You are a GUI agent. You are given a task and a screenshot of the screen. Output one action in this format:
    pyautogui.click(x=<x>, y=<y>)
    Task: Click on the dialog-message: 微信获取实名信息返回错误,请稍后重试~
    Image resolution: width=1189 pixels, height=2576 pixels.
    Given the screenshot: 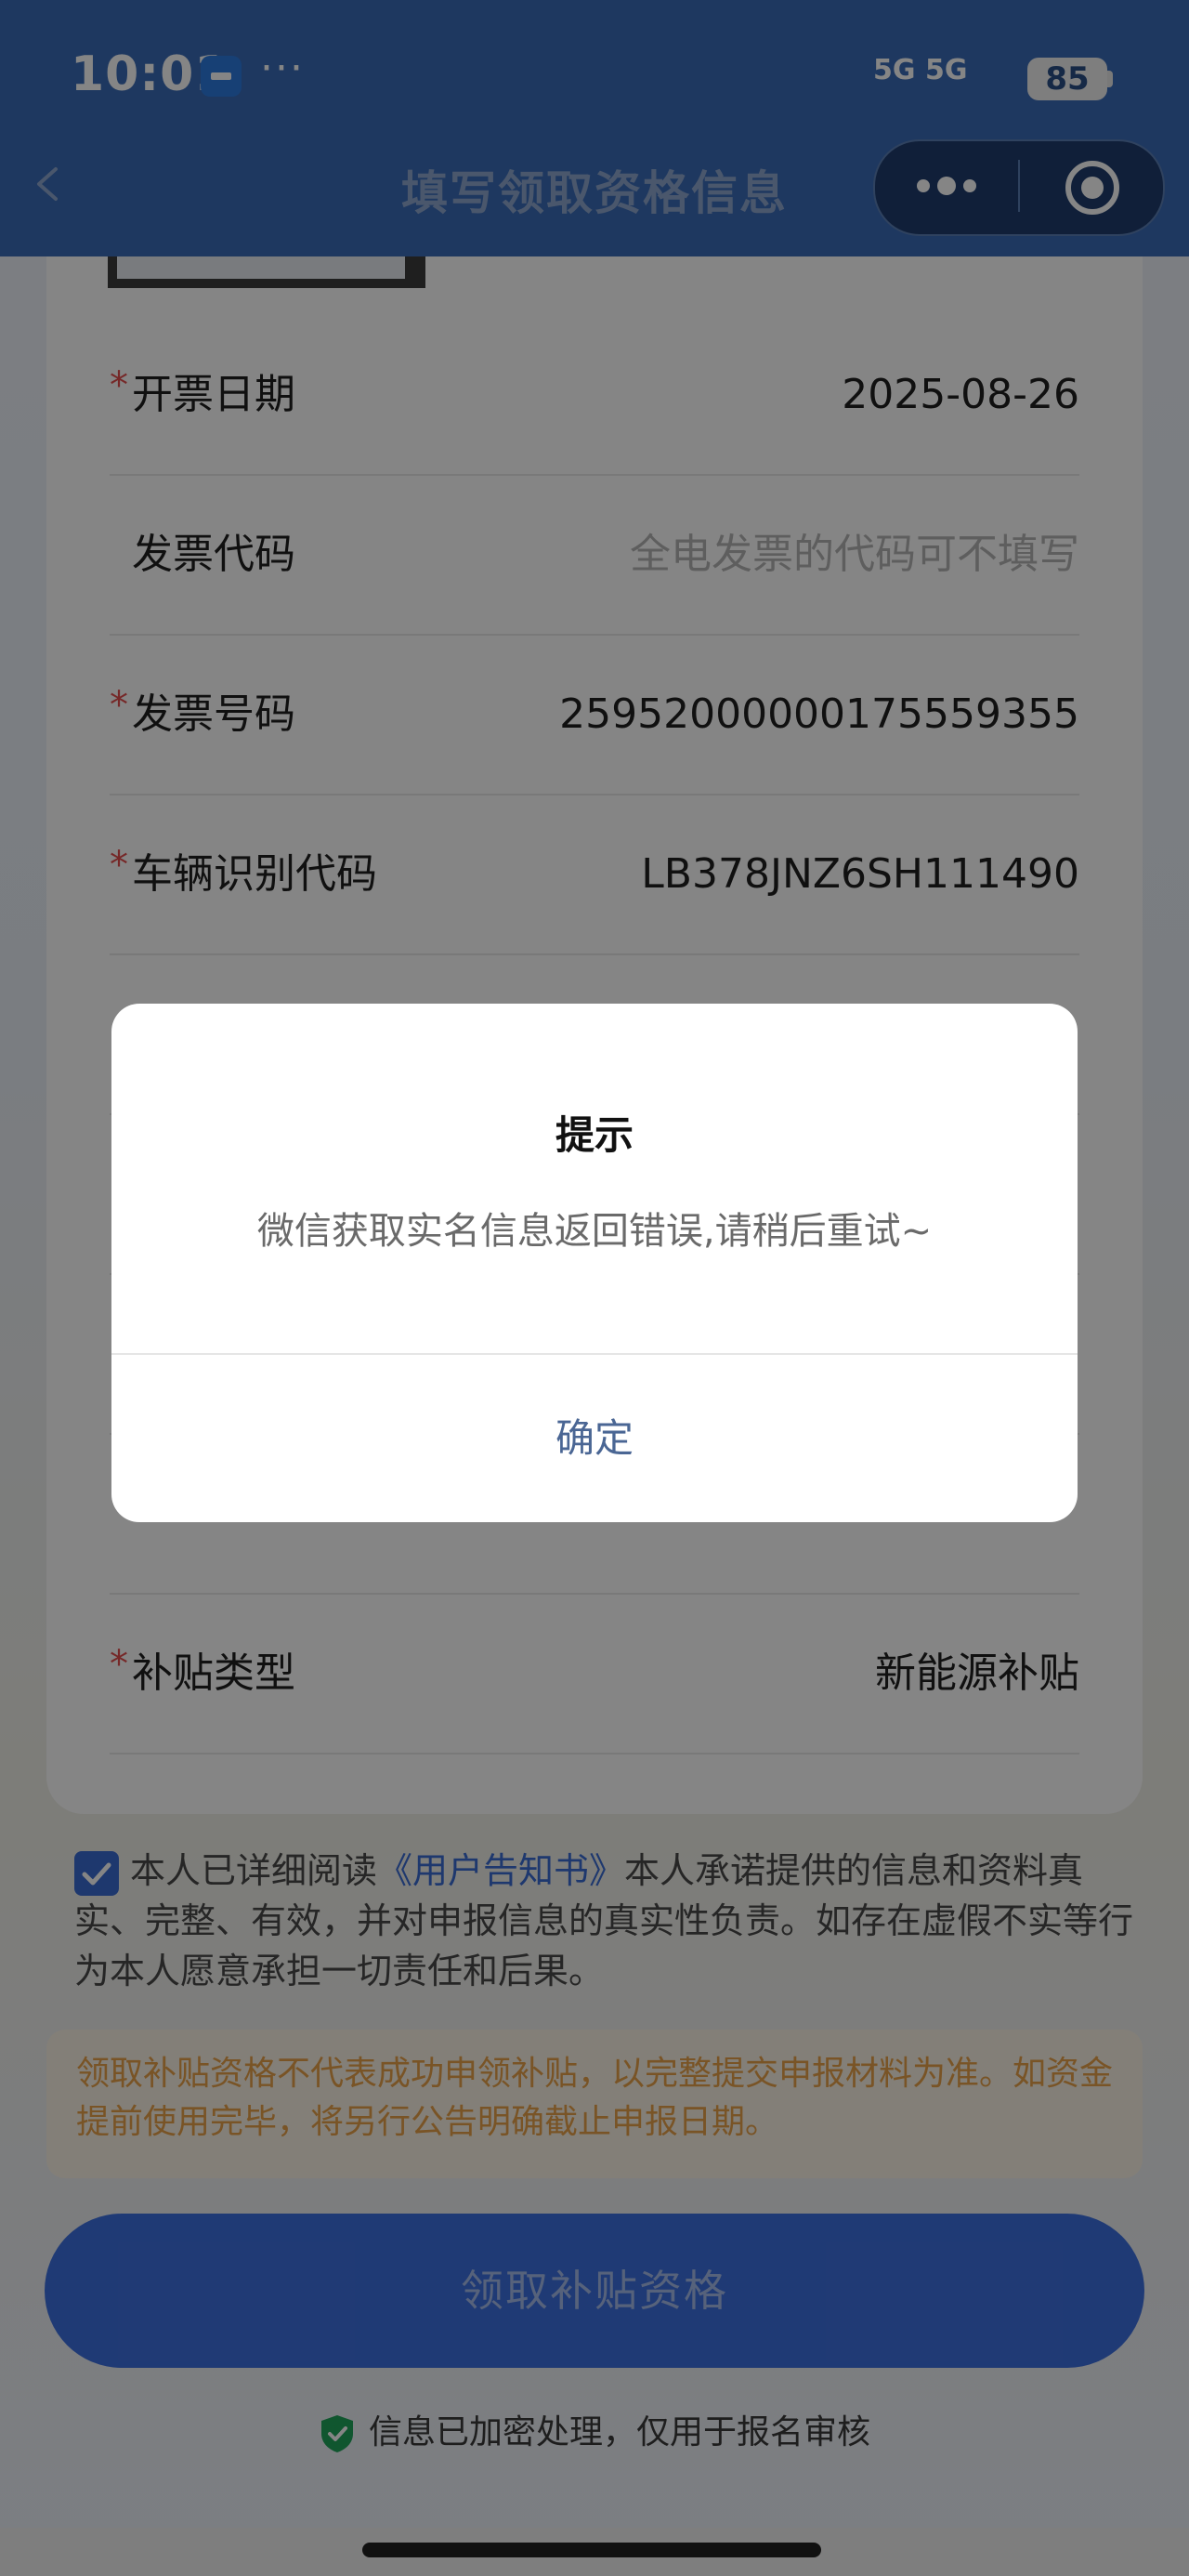 What is the action you would take?
    pyautogui.click(x=594, y=1231)
    